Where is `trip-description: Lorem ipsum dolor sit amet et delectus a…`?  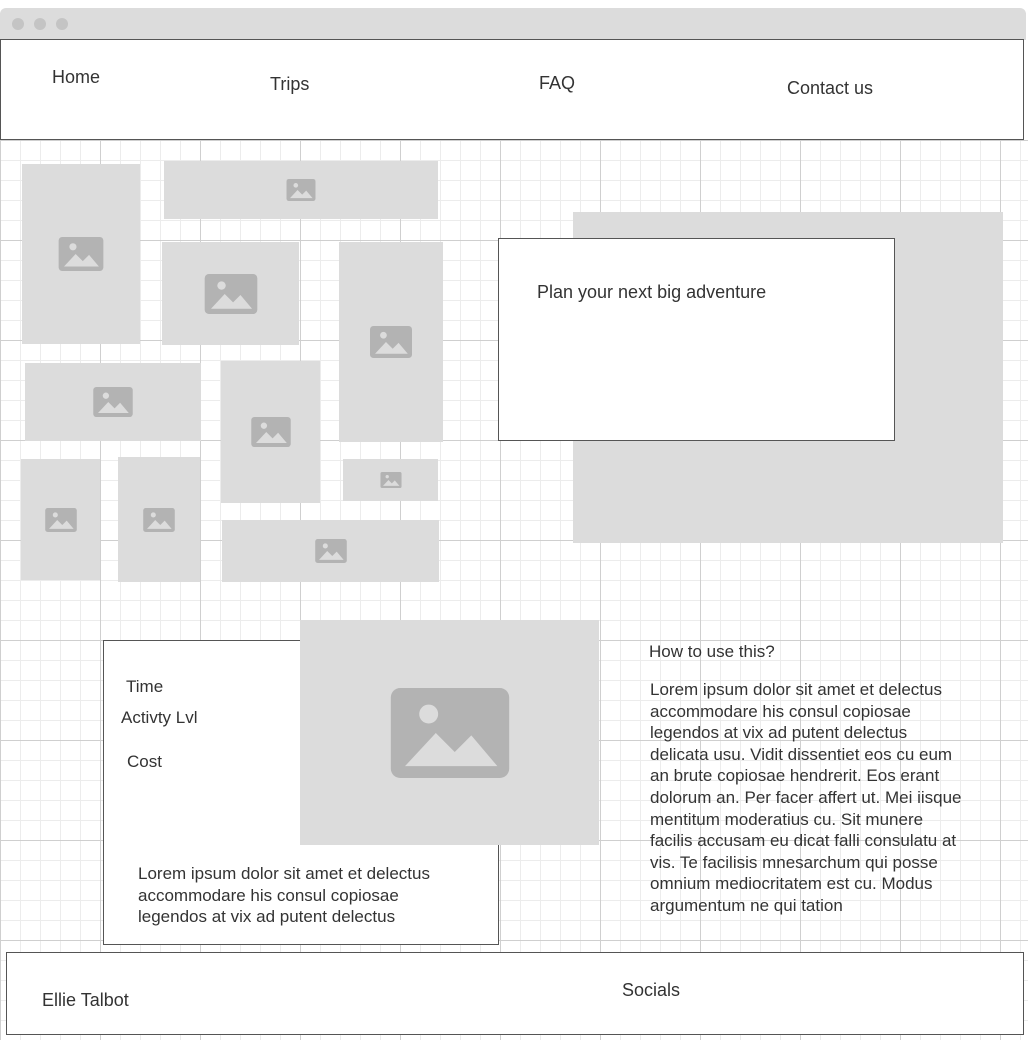
trip-description: Lorem ipsum dolor sit amet et delectus a… is located at coordinates (284, 895).